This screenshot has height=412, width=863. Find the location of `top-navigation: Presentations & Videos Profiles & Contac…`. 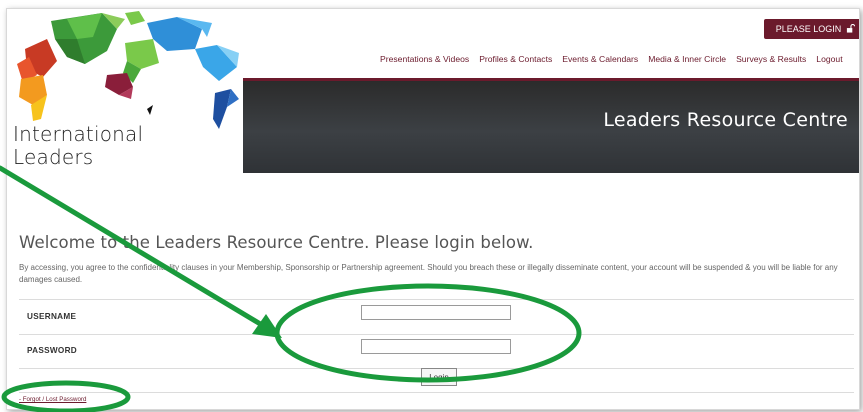

top-navigation: Presentations & Videos Profiles & Contac… is located at coordinates (611, 61).